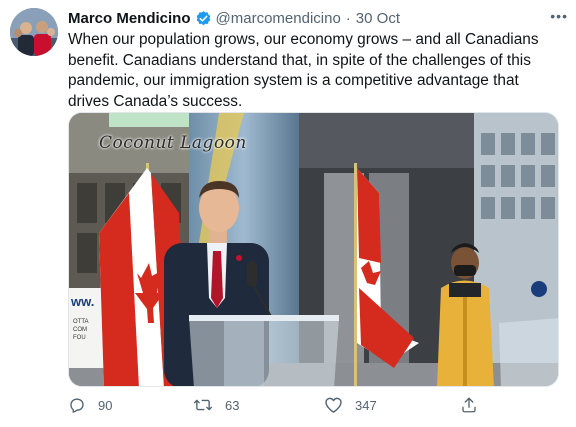 The image size is (576, 427). I want to click on share-button, so click(475, 405).